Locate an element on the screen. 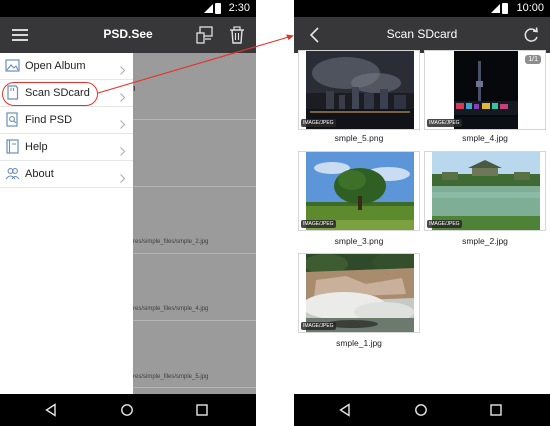 The height and width of the screenshot is (426, 550). drawer-item-label: Find PSD is located at coordinates (49, 120).